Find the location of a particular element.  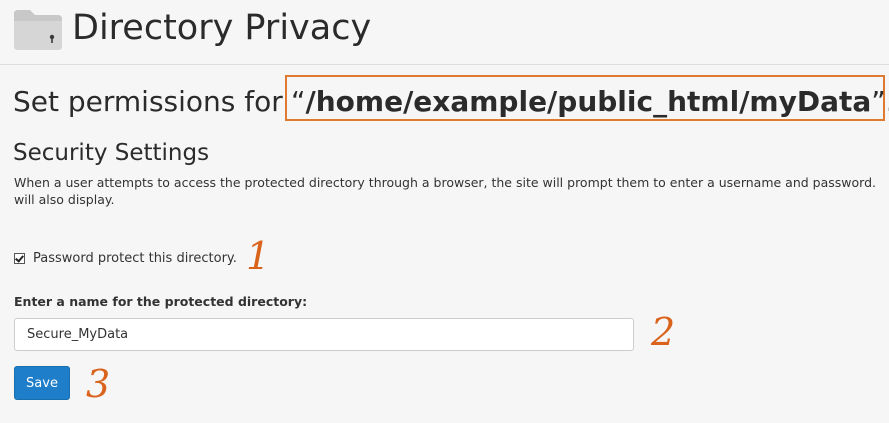

permissions-path-line: “/home/example/public_html/myData”. is located at coordinates (590, 102).